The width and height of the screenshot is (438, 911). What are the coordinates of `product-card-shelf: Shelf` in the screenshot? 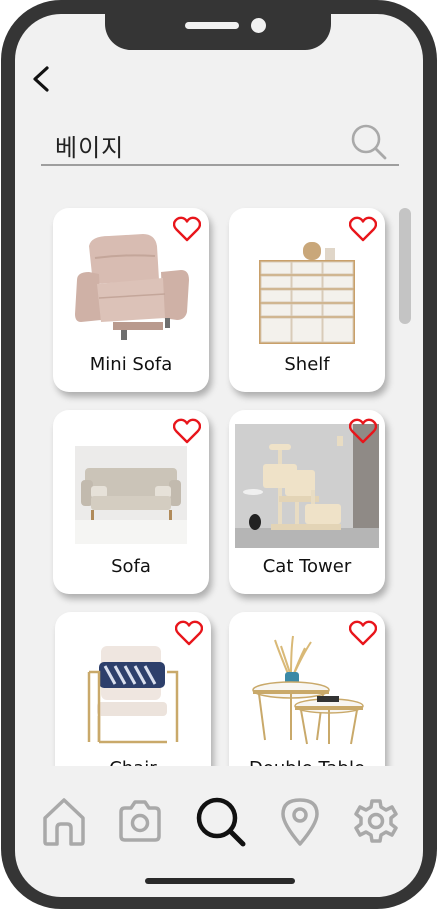 It's located at (307, 300).